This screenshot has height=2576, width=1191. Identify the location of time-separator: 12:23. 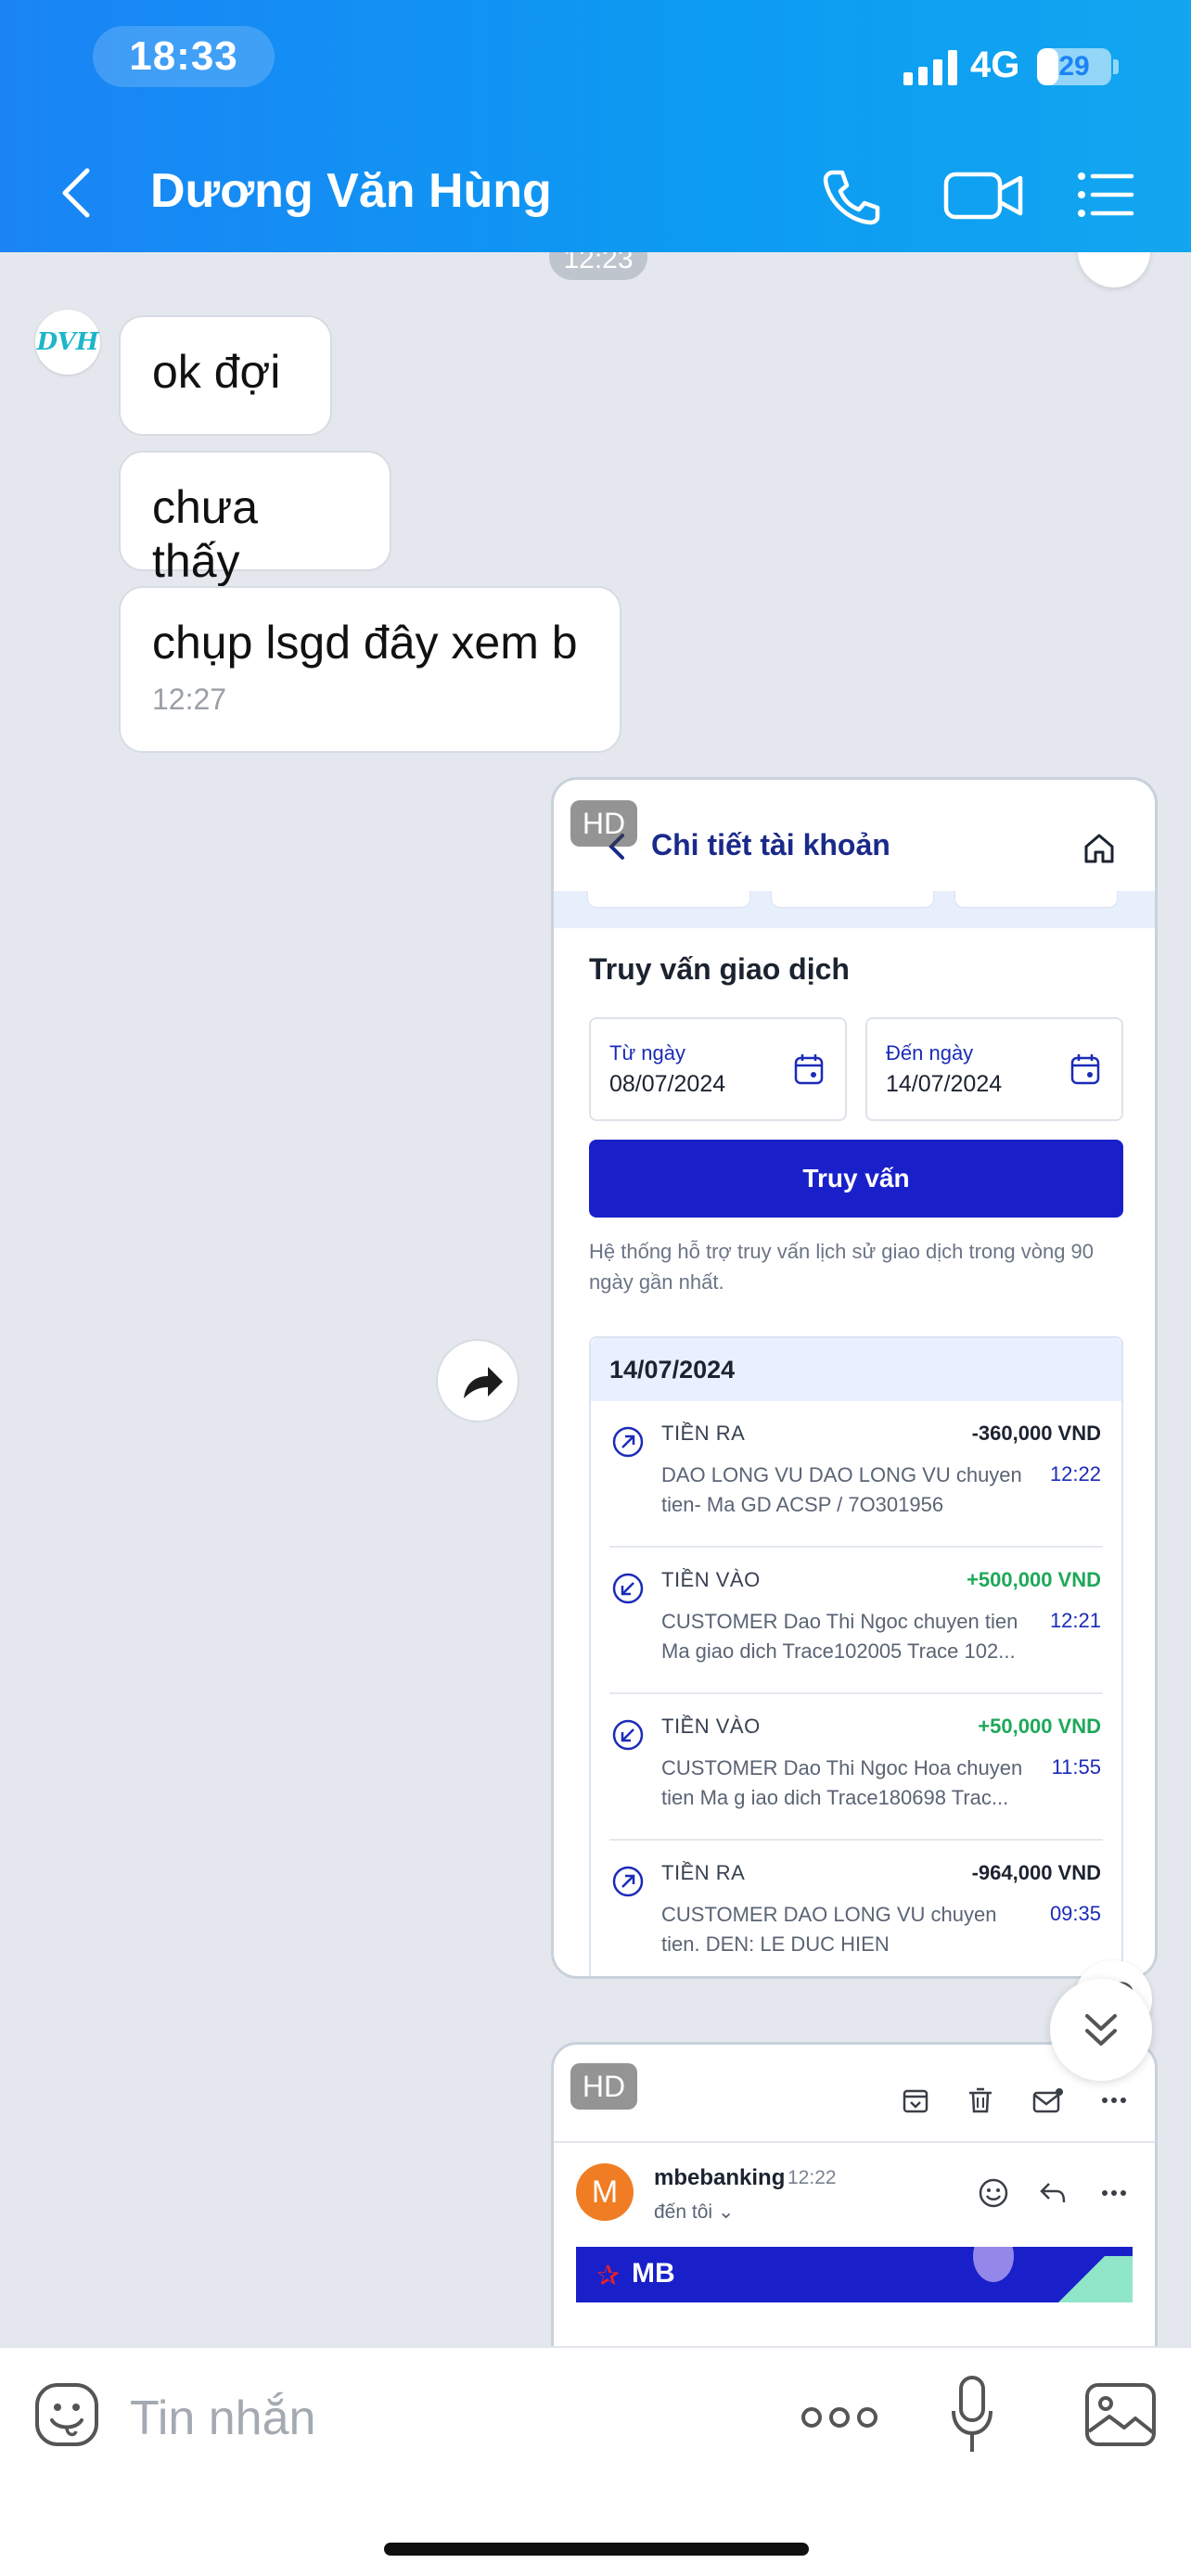
(598, 266).